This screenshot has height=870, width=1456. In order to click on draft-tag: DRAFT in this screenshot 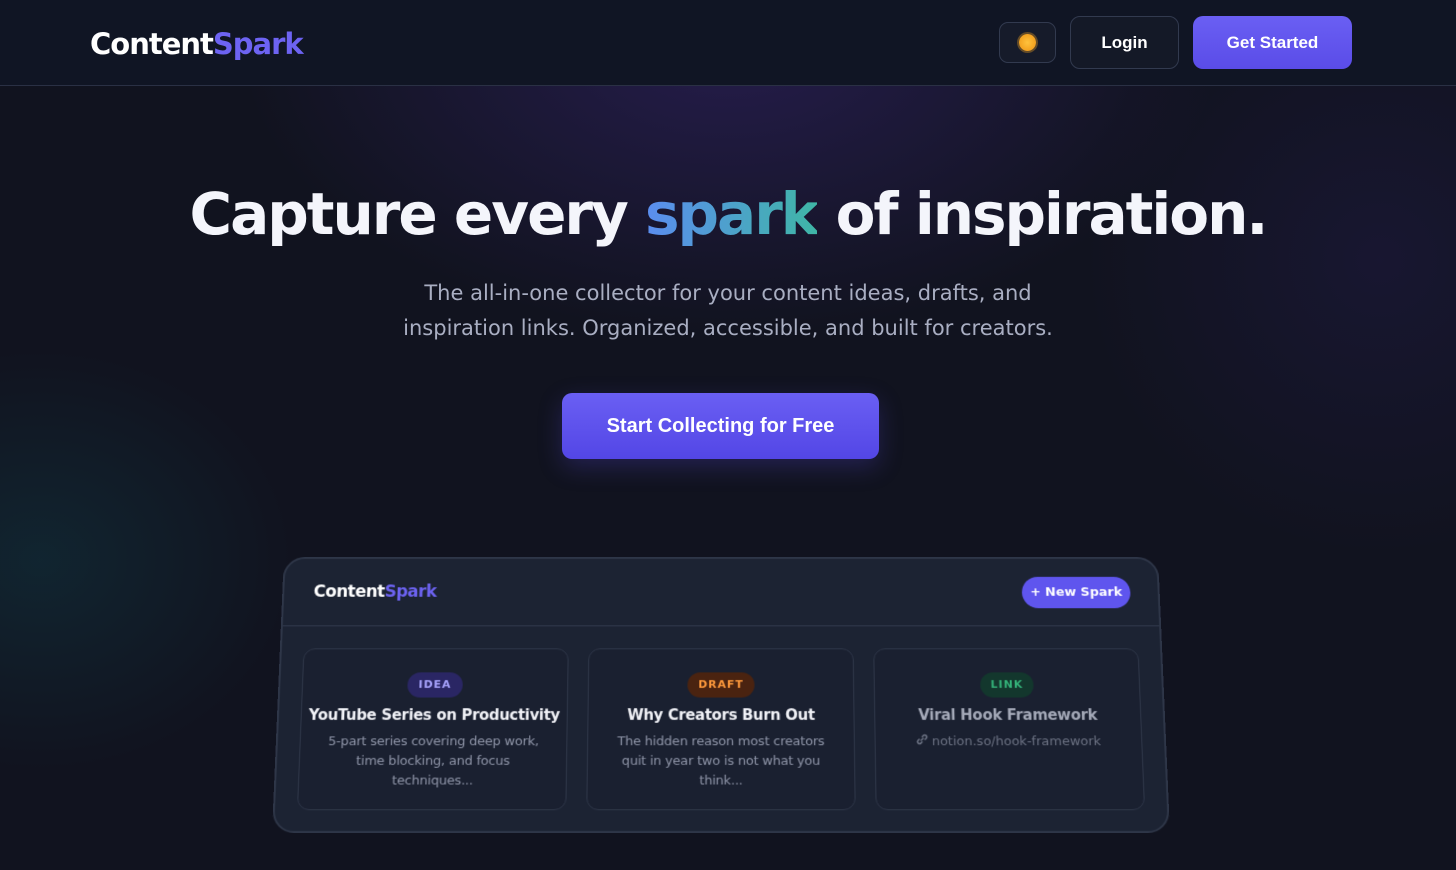, I will do `click(721, 685)`.